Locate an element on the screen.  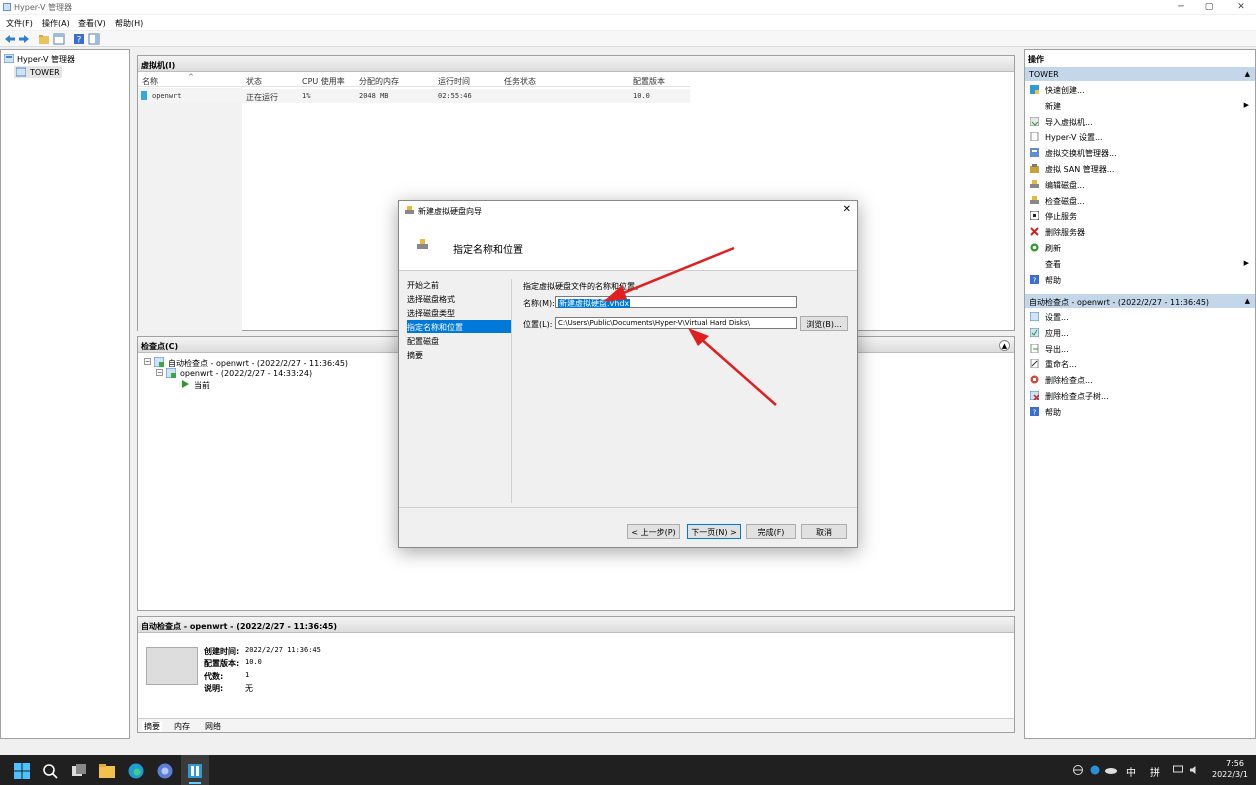
col-cpu: CPU 使用率 is located at coordinates (323, 81).